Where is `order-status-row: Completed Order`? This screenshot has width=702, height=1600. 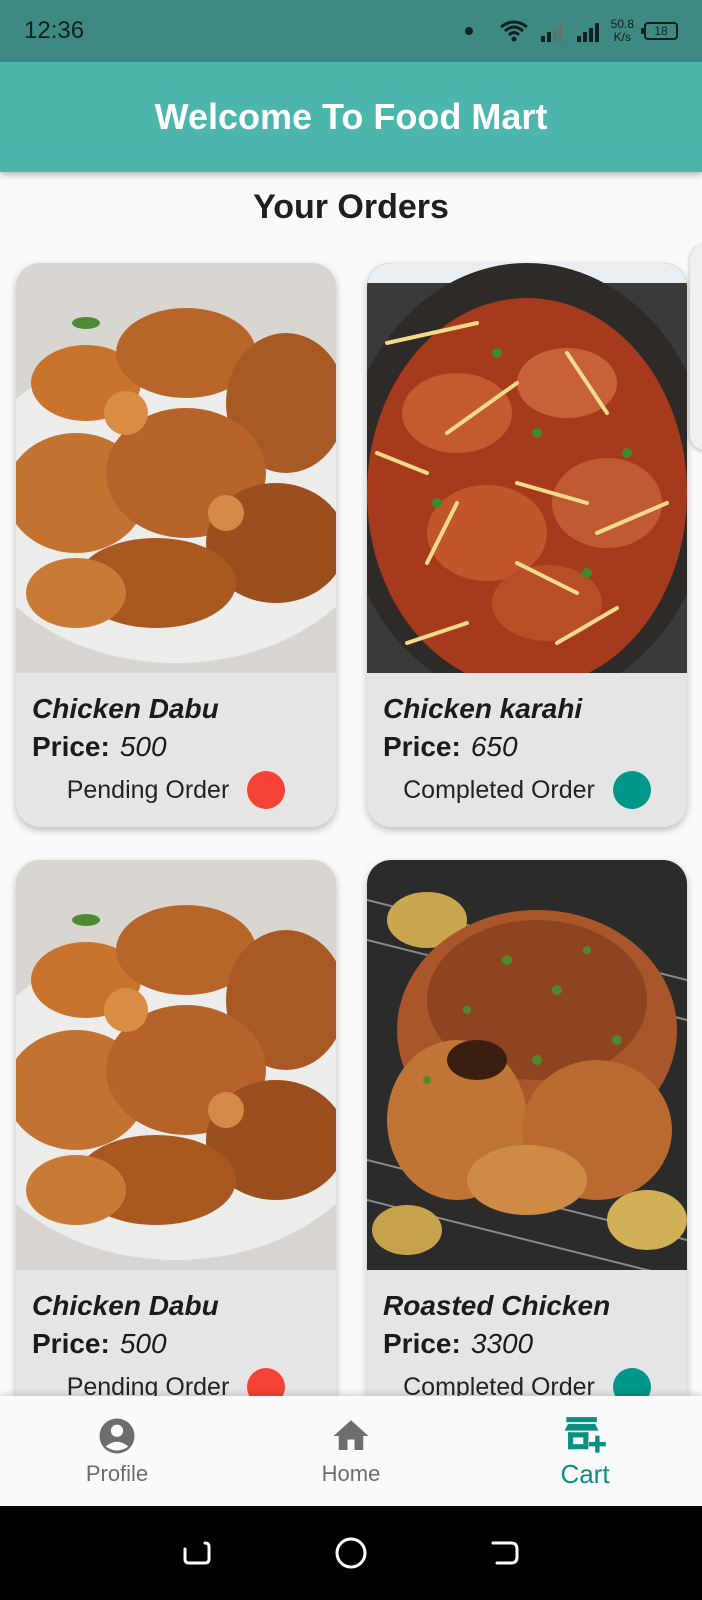
order-status-row: Completed Order is located at coordinates (527, 790).